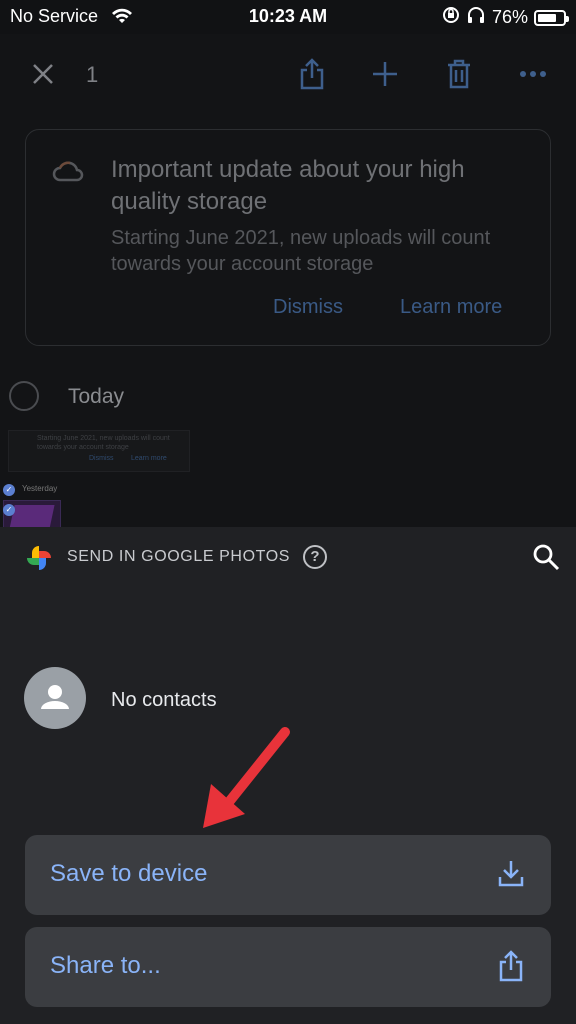 The height and width of the screenshot is (1024, 576). Describe the element at coordinates (315, 557) in the screenshot. I see `help-icon: ?` at that location.